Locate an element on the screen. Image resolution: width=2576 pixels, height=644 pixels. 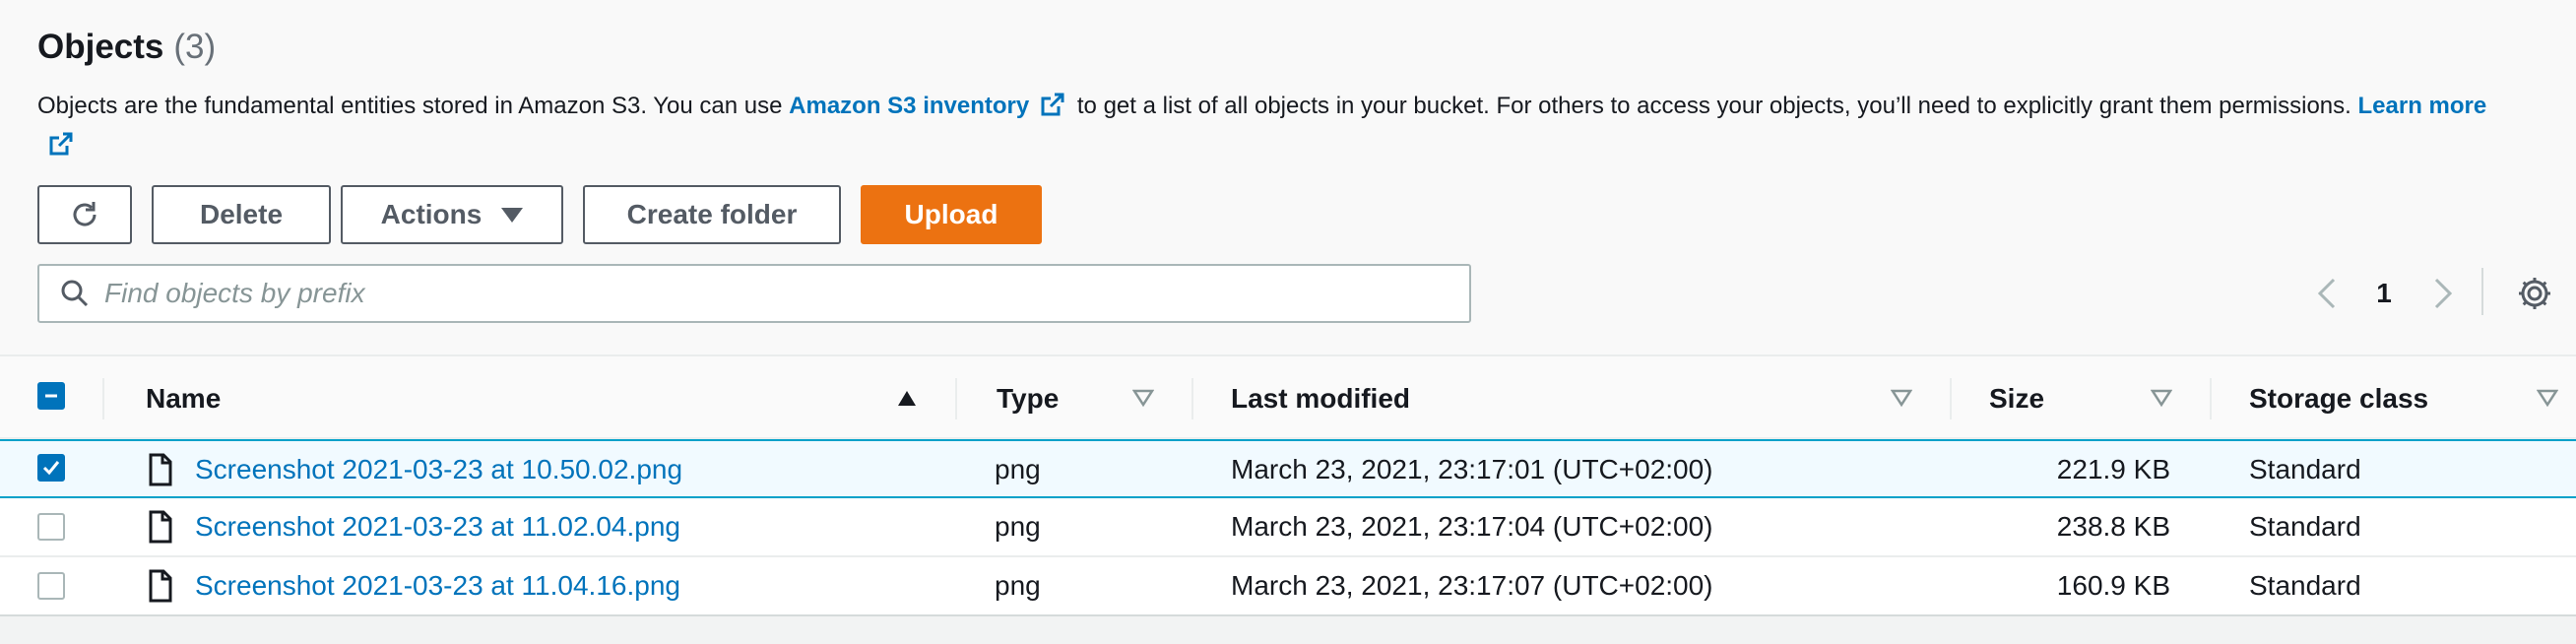
actions-dropdown-button: Actions is located at coordinates (452, 214).